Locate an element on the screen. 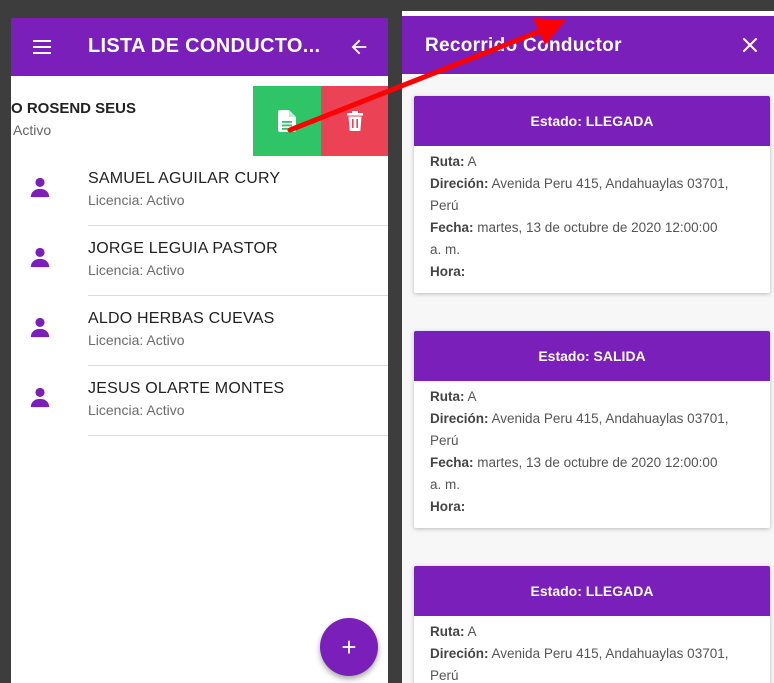 The width and height of the screenshot is (774, 683). trash-icon is located at coordinates (354, 121).